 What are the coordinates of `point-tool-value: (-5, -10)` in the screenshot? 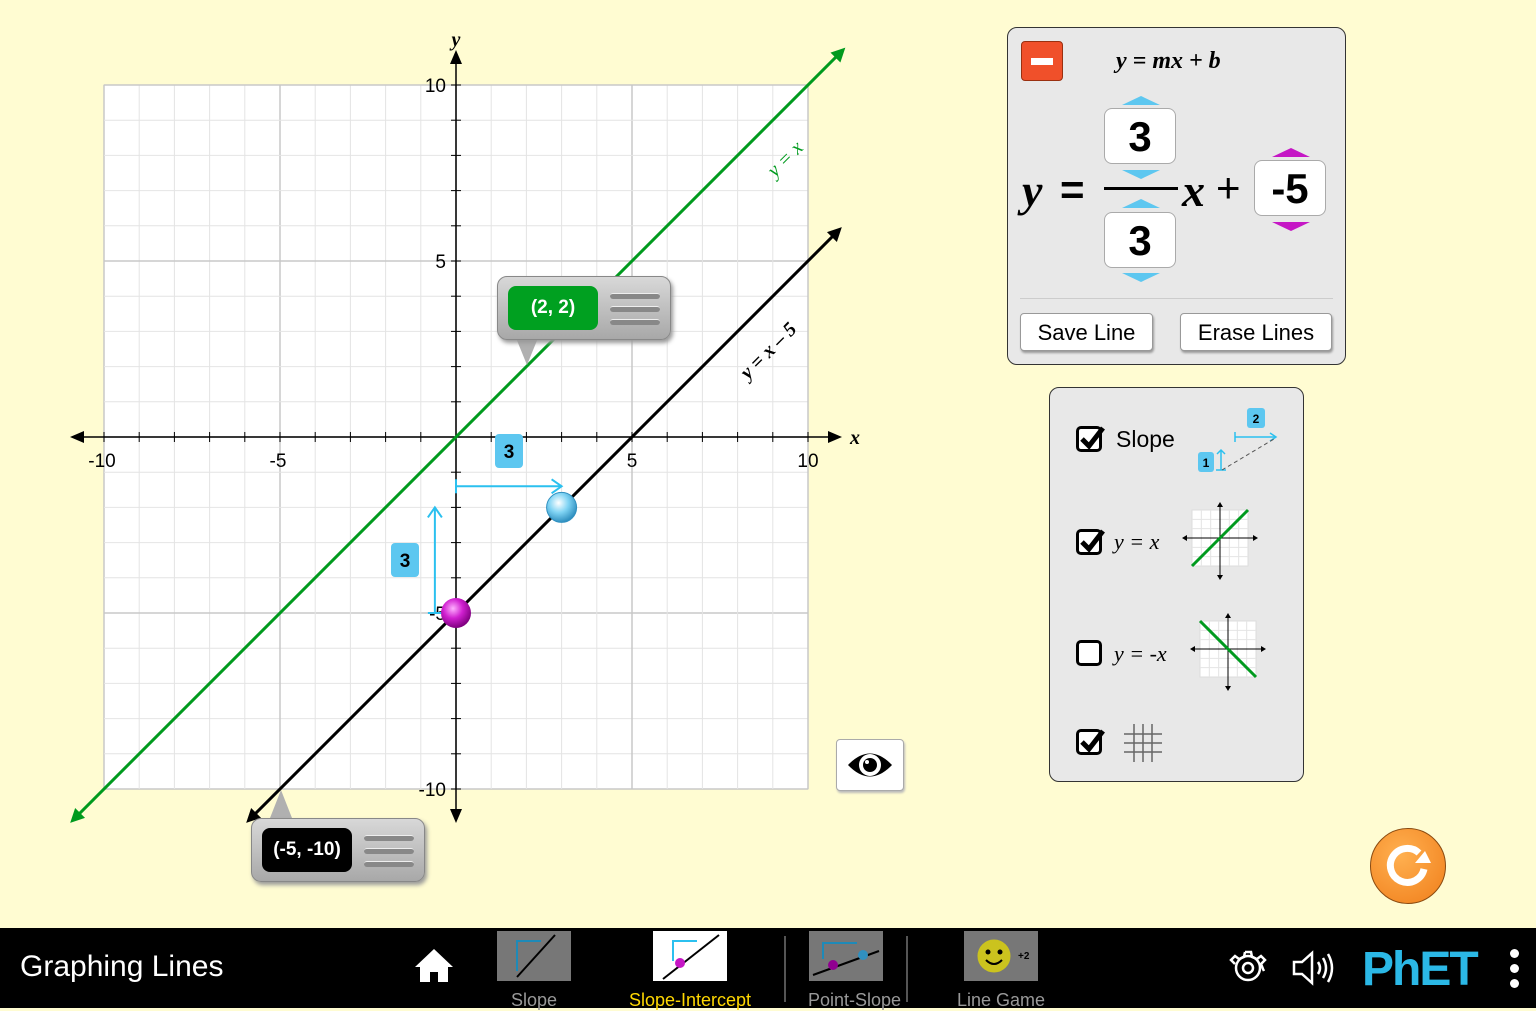 It's located at (307, 850).